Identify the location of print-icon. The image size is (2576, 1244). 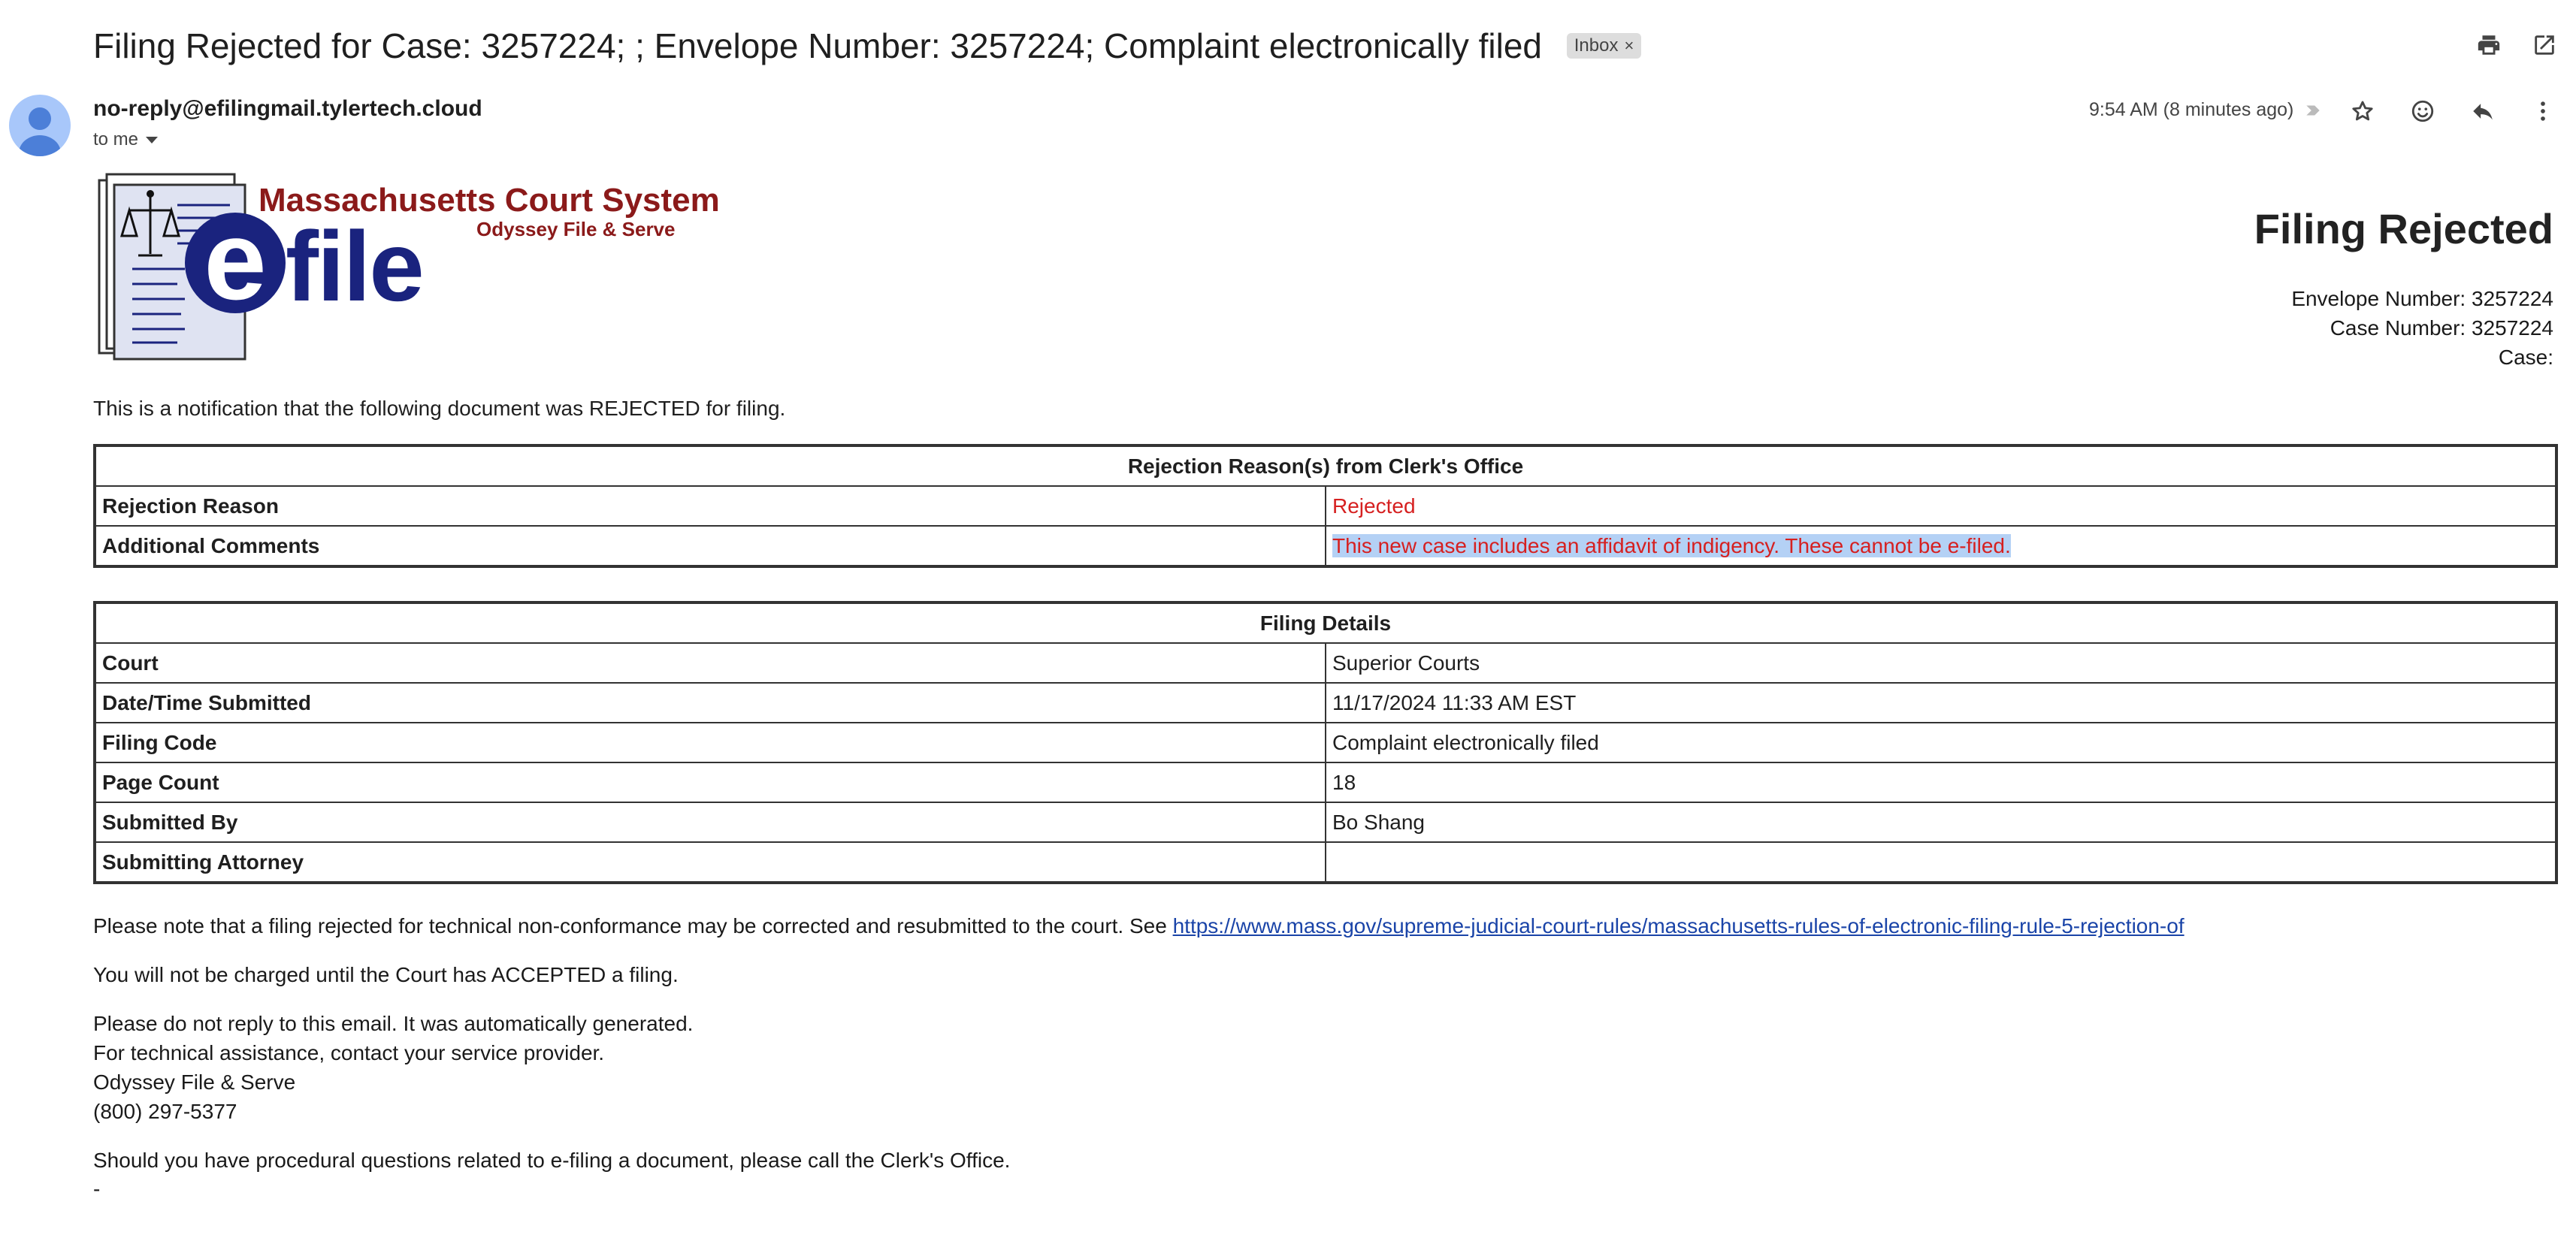
(2489, 45).